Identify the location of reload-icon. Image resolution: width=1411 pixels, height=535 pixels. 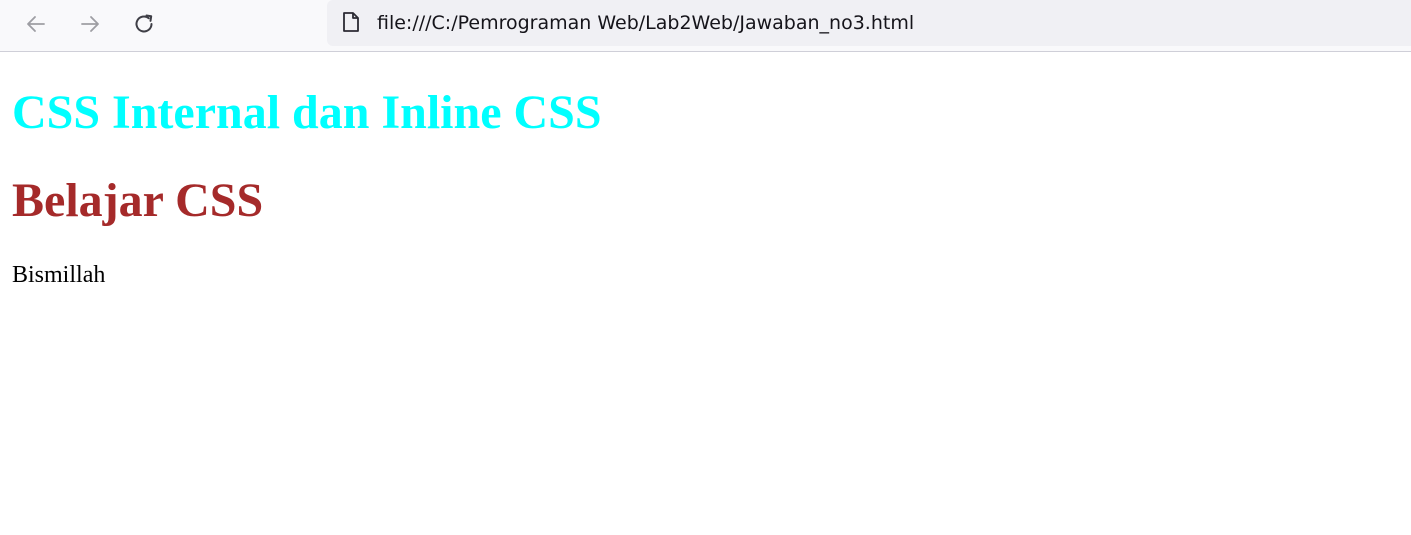
(144, 24).